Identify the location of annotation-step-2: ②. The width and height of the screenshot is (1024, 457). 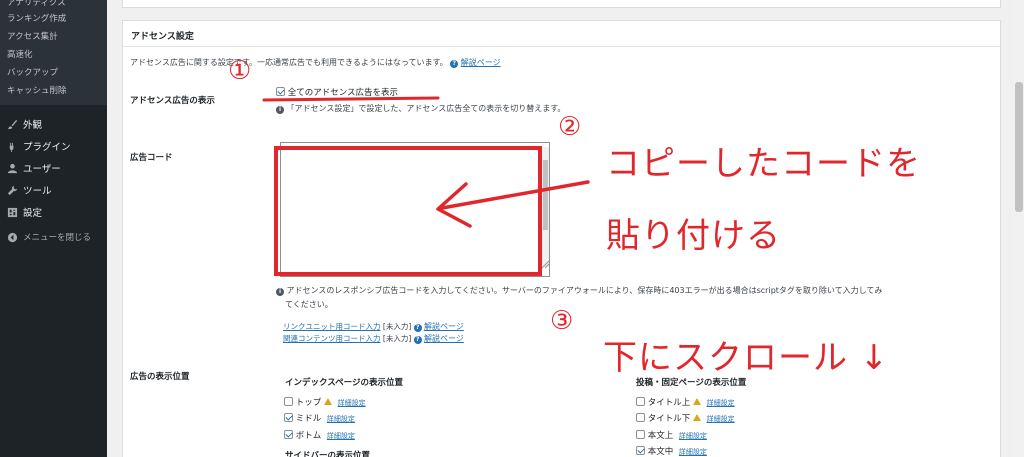
(570, 127).